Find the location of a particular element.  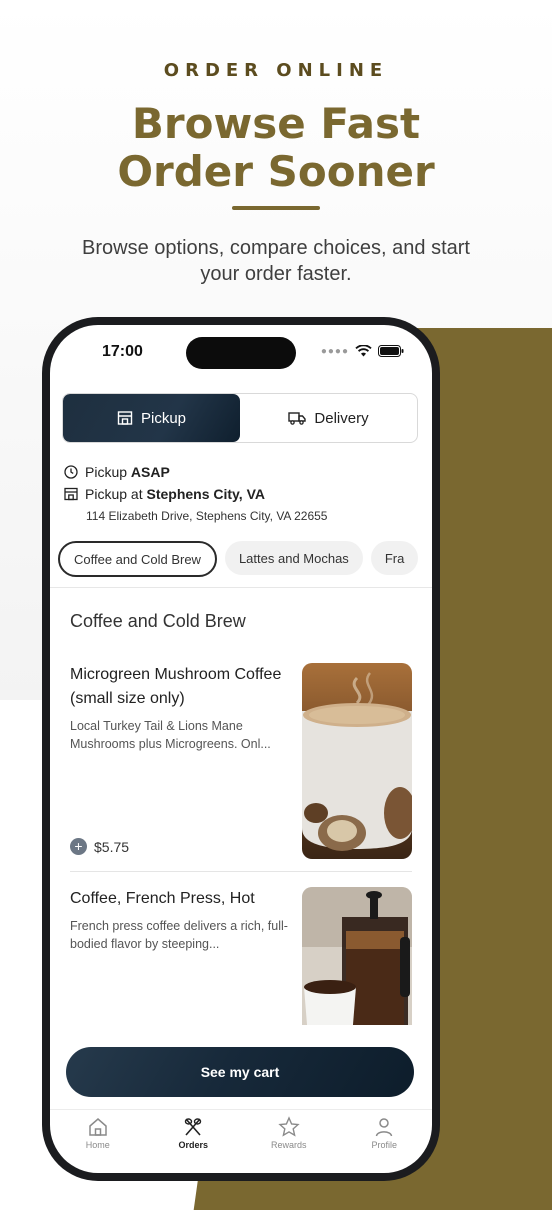

status-icons: ●●●● is located at coordinates (362, 351).